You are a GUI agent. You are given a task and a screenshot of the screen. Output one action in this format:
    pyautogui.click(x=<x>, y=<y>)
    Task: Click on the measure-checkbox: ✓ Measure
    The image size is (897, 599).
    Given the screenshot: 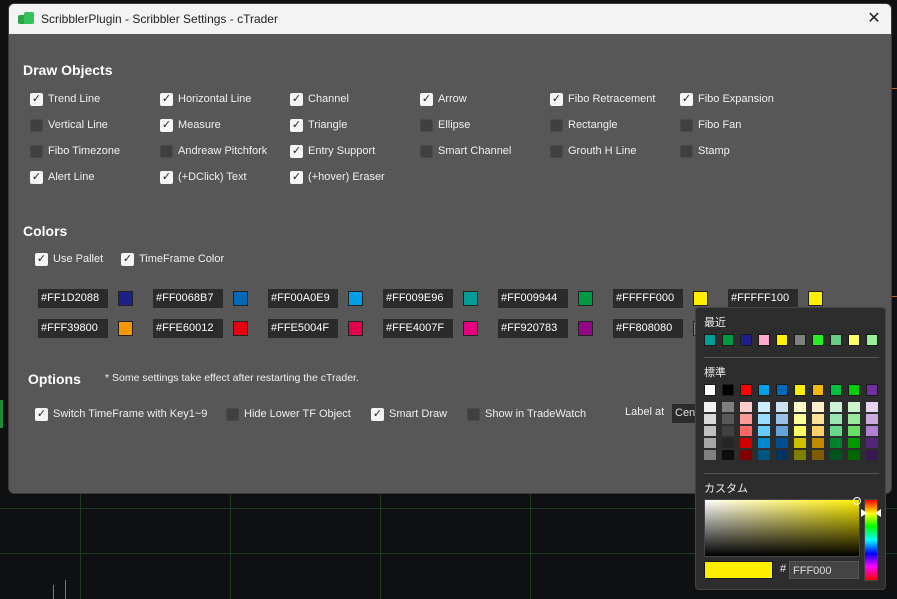 What is the action you would take?
    pyautogui.click(x=190, y=125)
    